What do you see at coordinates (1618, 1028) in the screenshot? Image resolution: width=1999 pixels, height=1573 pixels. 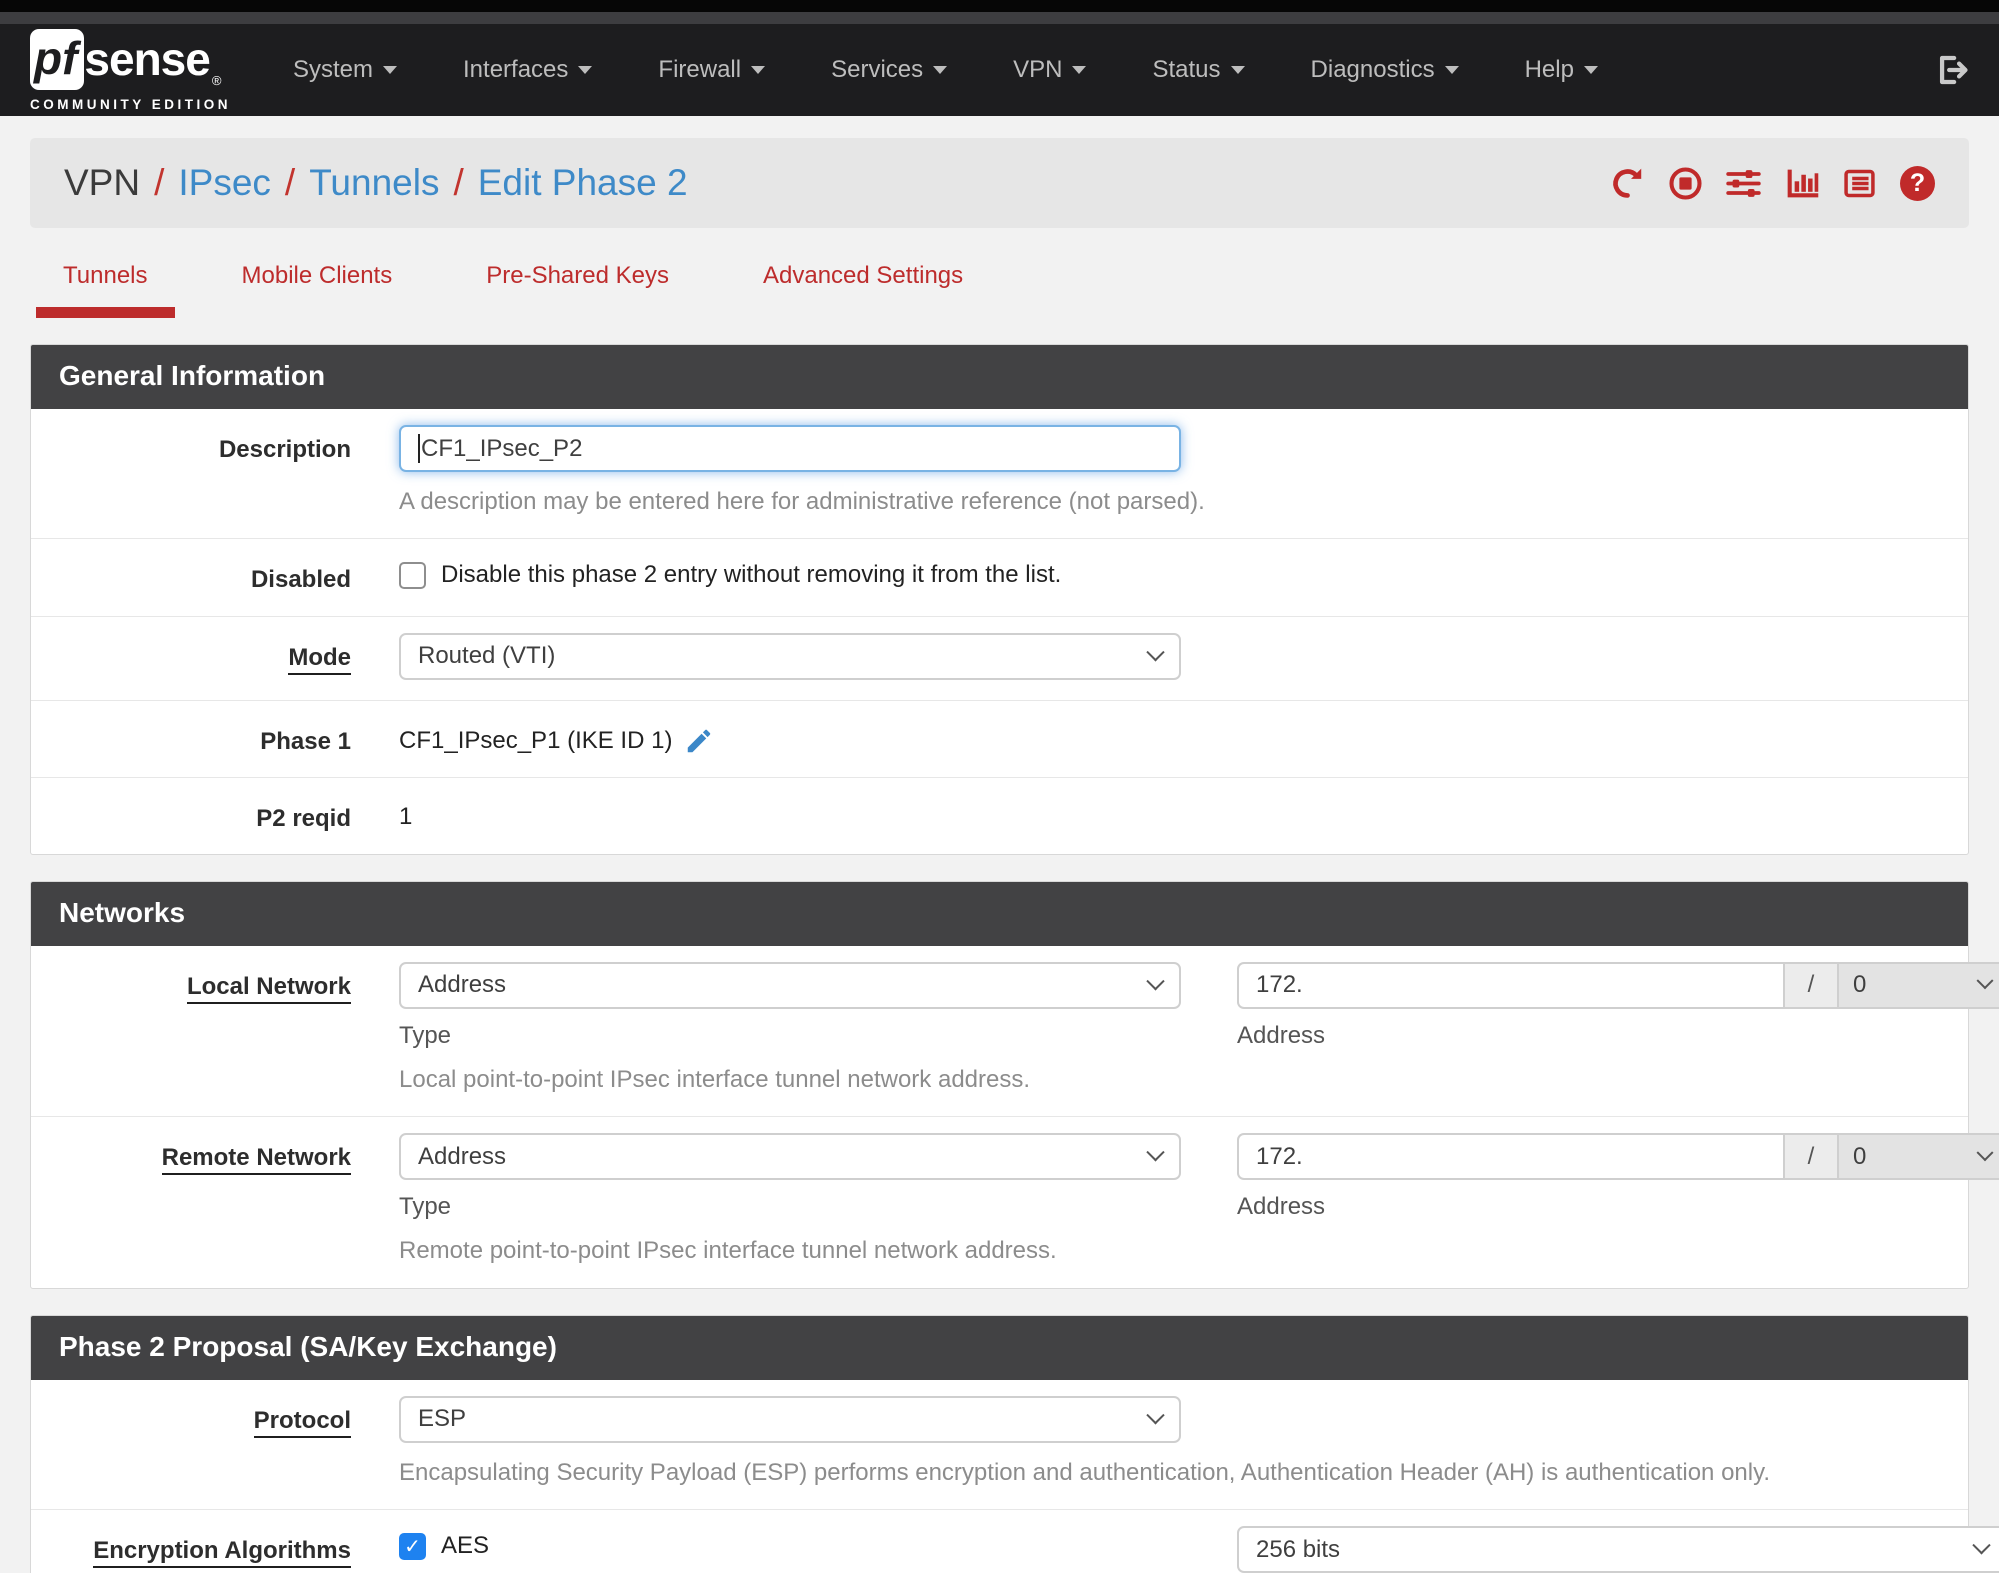 I see `local-network-address-col: 172. / 0 Address` at bounding box center [1618, 1028].